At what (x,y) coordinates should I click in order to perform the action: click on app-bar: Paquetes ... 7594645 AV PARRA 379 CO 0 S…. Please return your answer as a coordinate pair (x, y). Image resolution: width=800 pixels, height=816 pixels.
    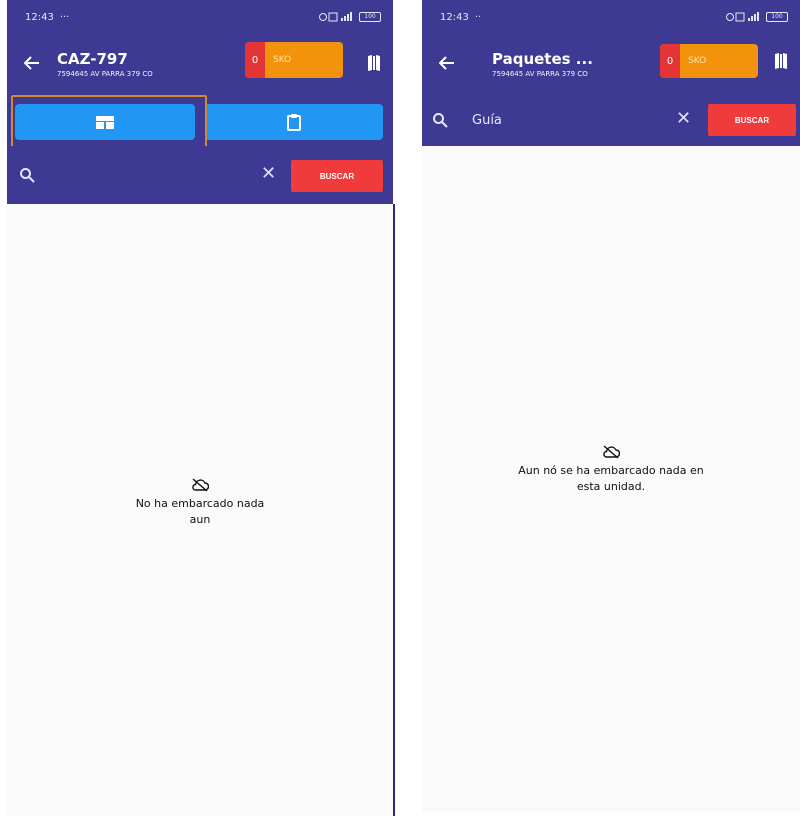
    Looking at the image, I should click on (611, 64).